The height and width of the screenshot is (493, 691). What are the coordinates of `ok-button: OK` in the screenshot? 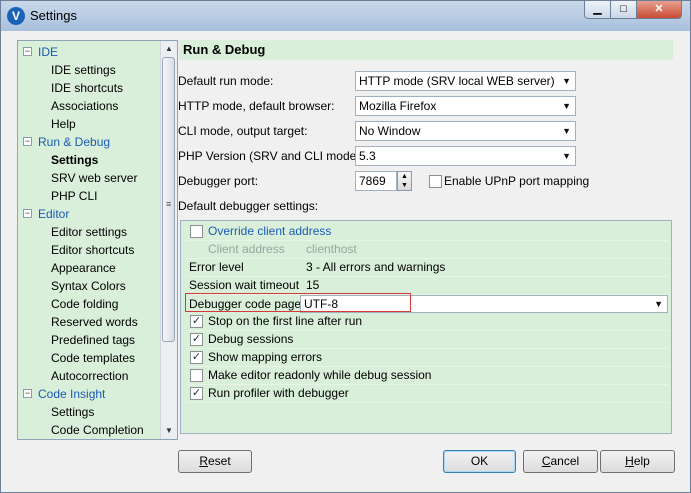 It's located at (479, 461).